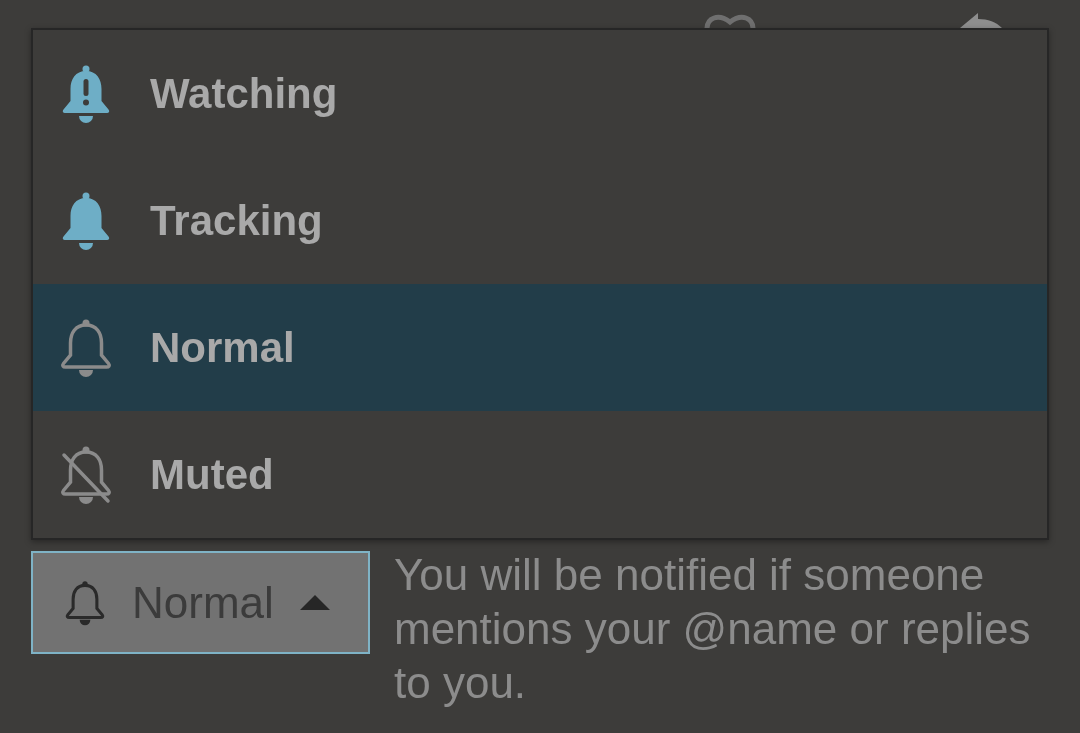 Image resolution: width=1080 pixels, height=733 pixels. What do you see at coordinates (981, 20) in the screenshot?
I see `reply-arrow-icon` at bounding box center [981, 20].